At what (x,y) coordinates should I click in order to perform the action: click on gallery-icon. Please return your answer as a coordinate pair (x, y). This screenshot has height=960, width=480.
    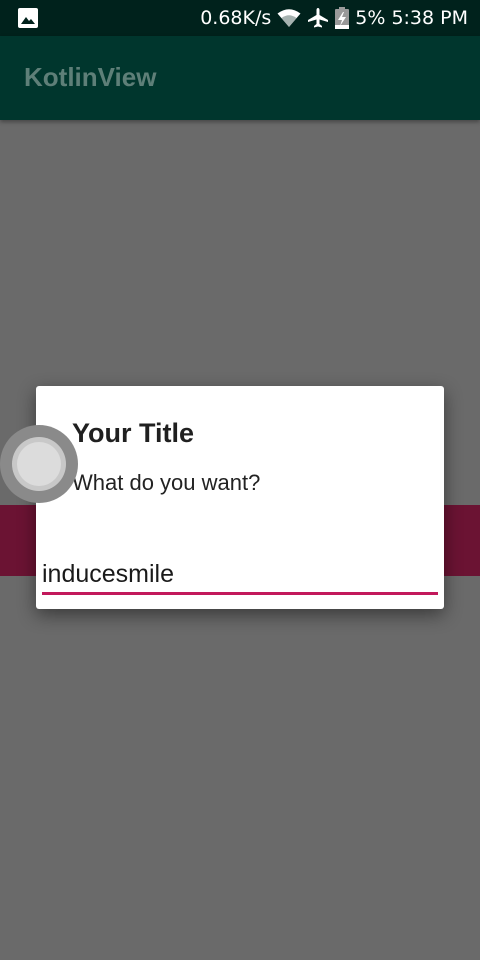
    Looking at the image, I should click on (28, 18).